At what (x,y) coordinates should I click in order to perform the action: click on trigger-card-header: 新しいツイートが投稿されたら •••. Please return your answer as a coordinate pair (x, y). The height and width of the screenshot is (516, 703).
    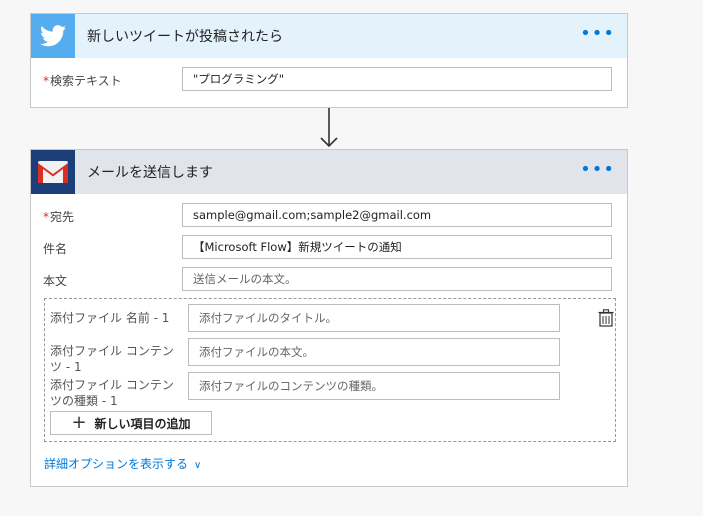
    Looking at the image, I should click on (329, 36).